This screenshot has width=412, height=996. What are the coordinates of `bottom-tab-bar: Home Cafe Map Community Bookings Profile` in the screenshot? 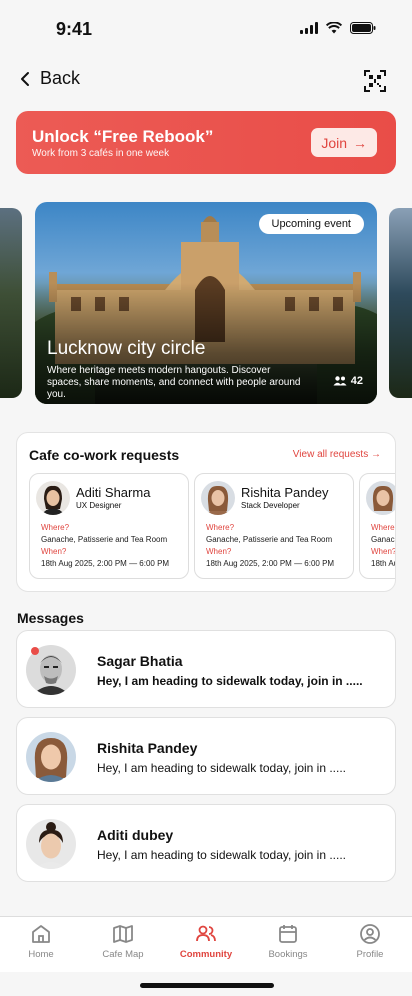 It's located at (206, 944).